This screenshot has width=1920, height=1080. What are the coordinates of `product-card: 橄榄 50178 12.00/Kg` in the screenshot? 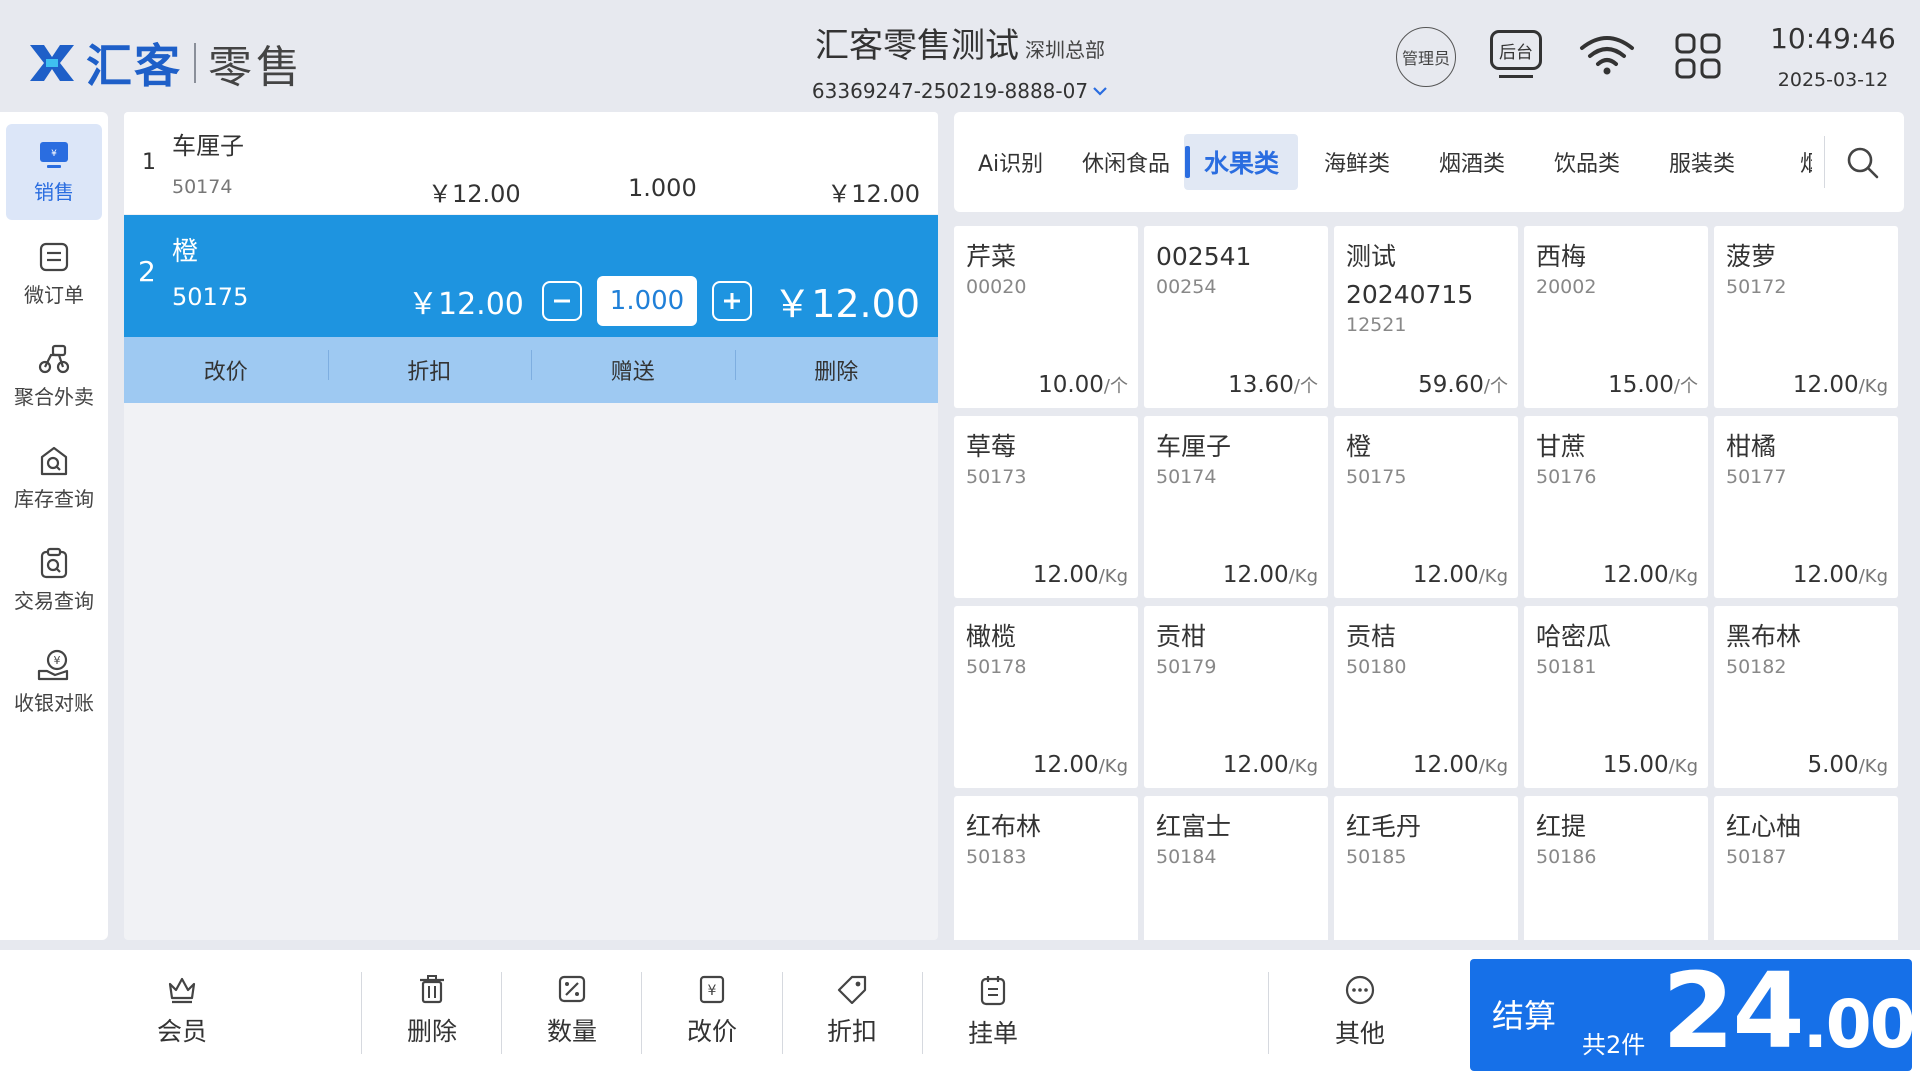 It's located at (1046, 697).